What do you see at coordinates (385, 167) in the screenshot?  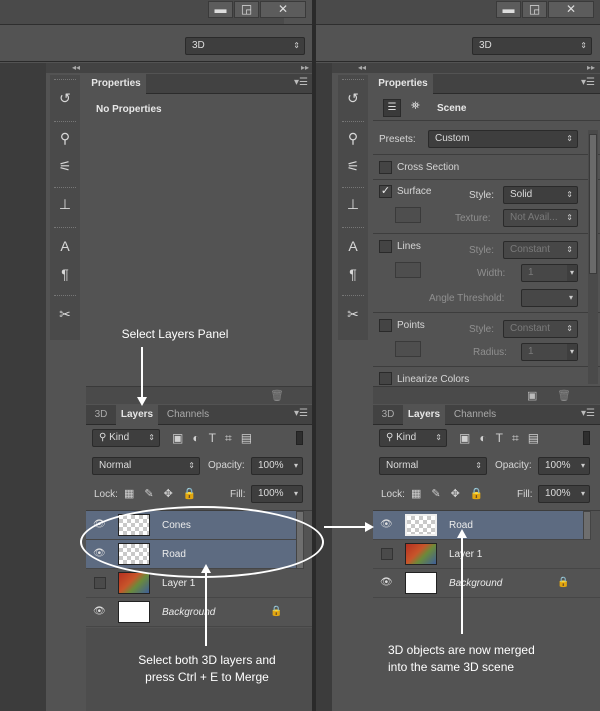 I see `cross-section-checkbox` at bounding box center [385, 167].